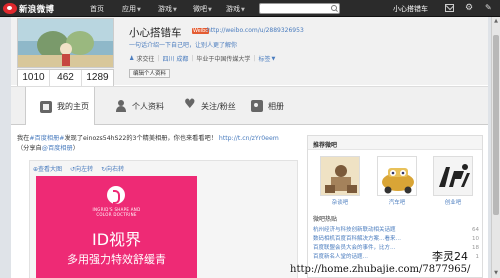 Image resolution: width=500 pixels, height=278 pixels. Describe the element at coordinates (469, 8) in the screenshot. I see `gear-icon: ⚙` at that location.